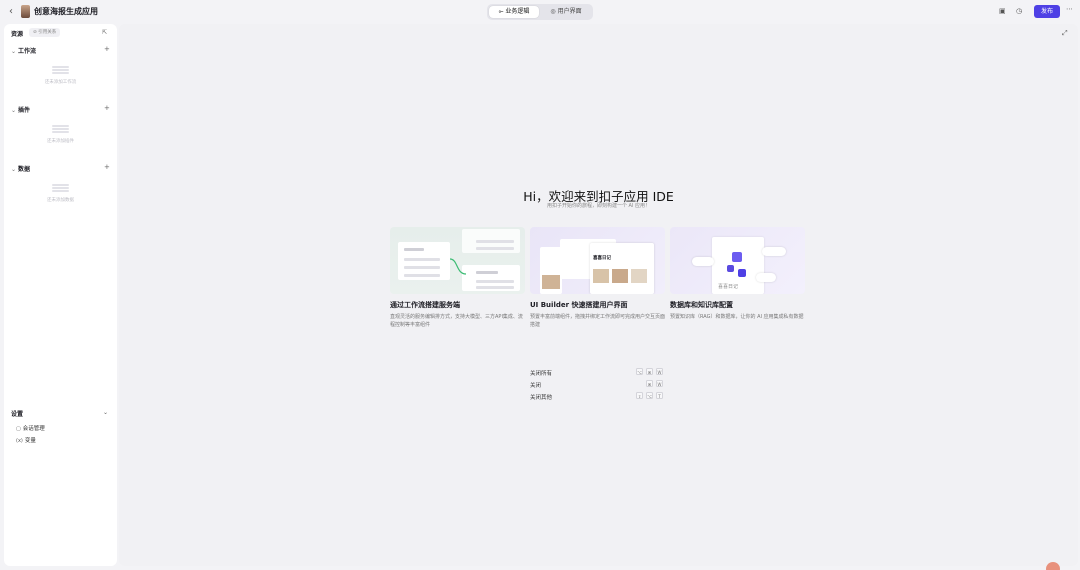 This screenshot has width=1080, height=570. What do you see at coordinates (1053, 566) in the screenshot?
I see `assistant-avatar` at bounding box center [1053, 566].